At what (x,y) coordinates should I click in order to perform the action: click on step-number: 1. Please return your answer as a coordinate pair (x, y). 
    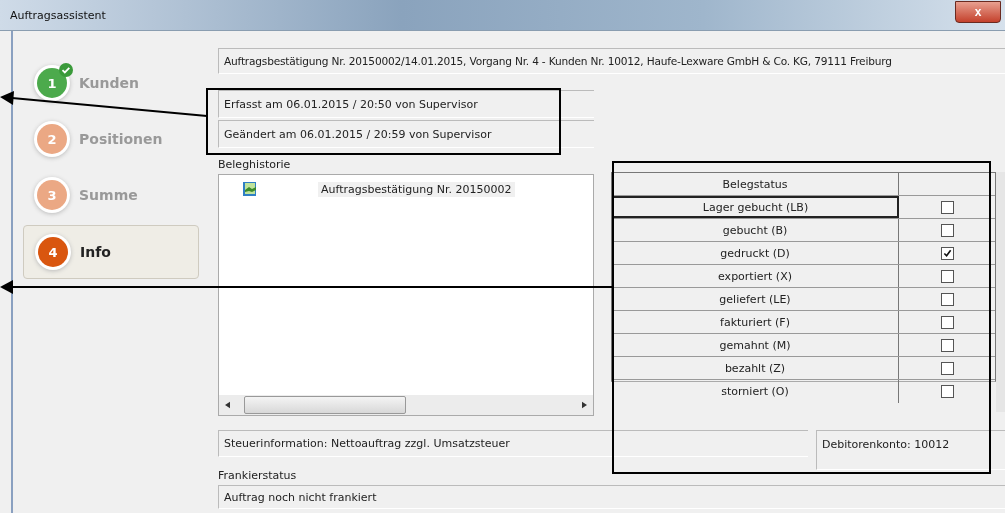
    Looking at the image, I should click on (52, 83).